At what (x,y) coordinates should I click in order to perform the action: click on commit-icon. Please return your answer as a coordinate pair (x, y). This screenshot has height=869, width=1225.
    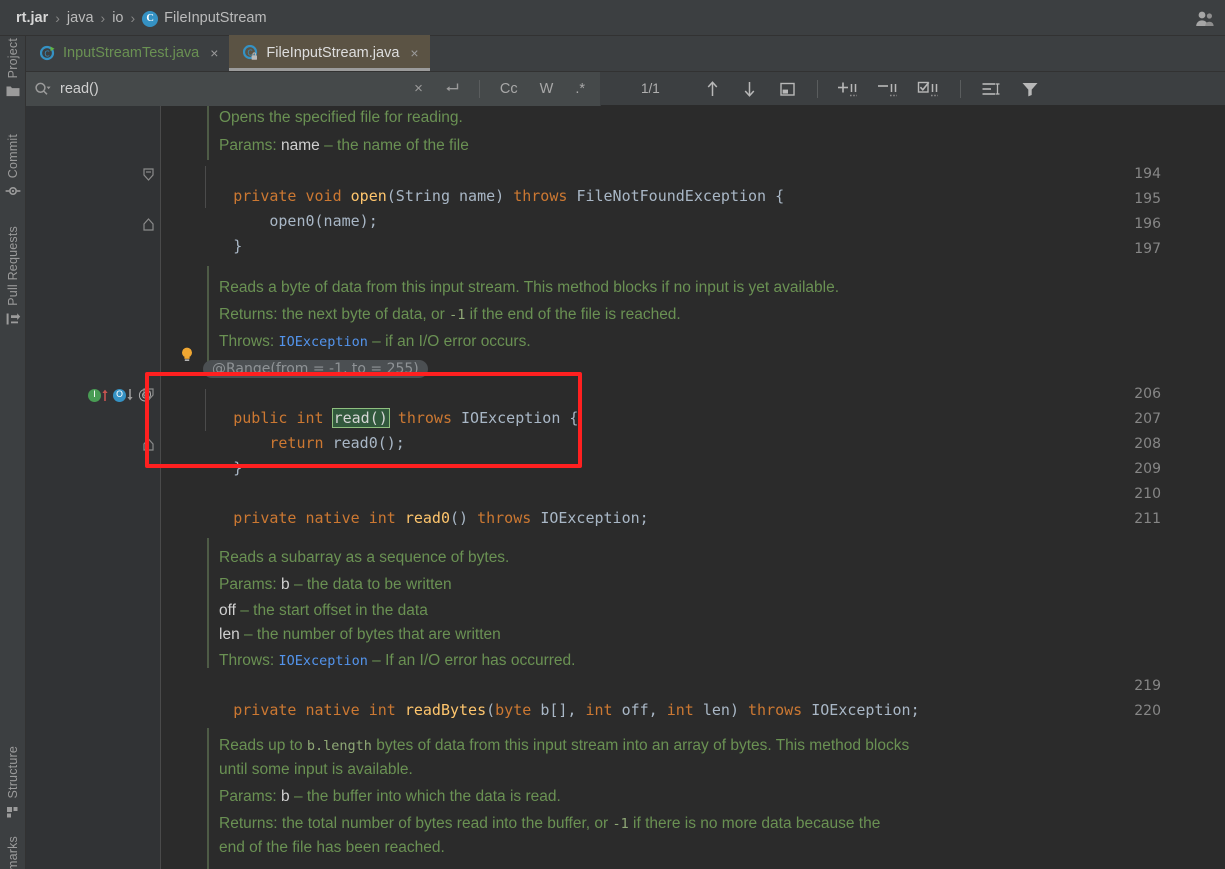
    Looking at the image, I should click on (13, 191).